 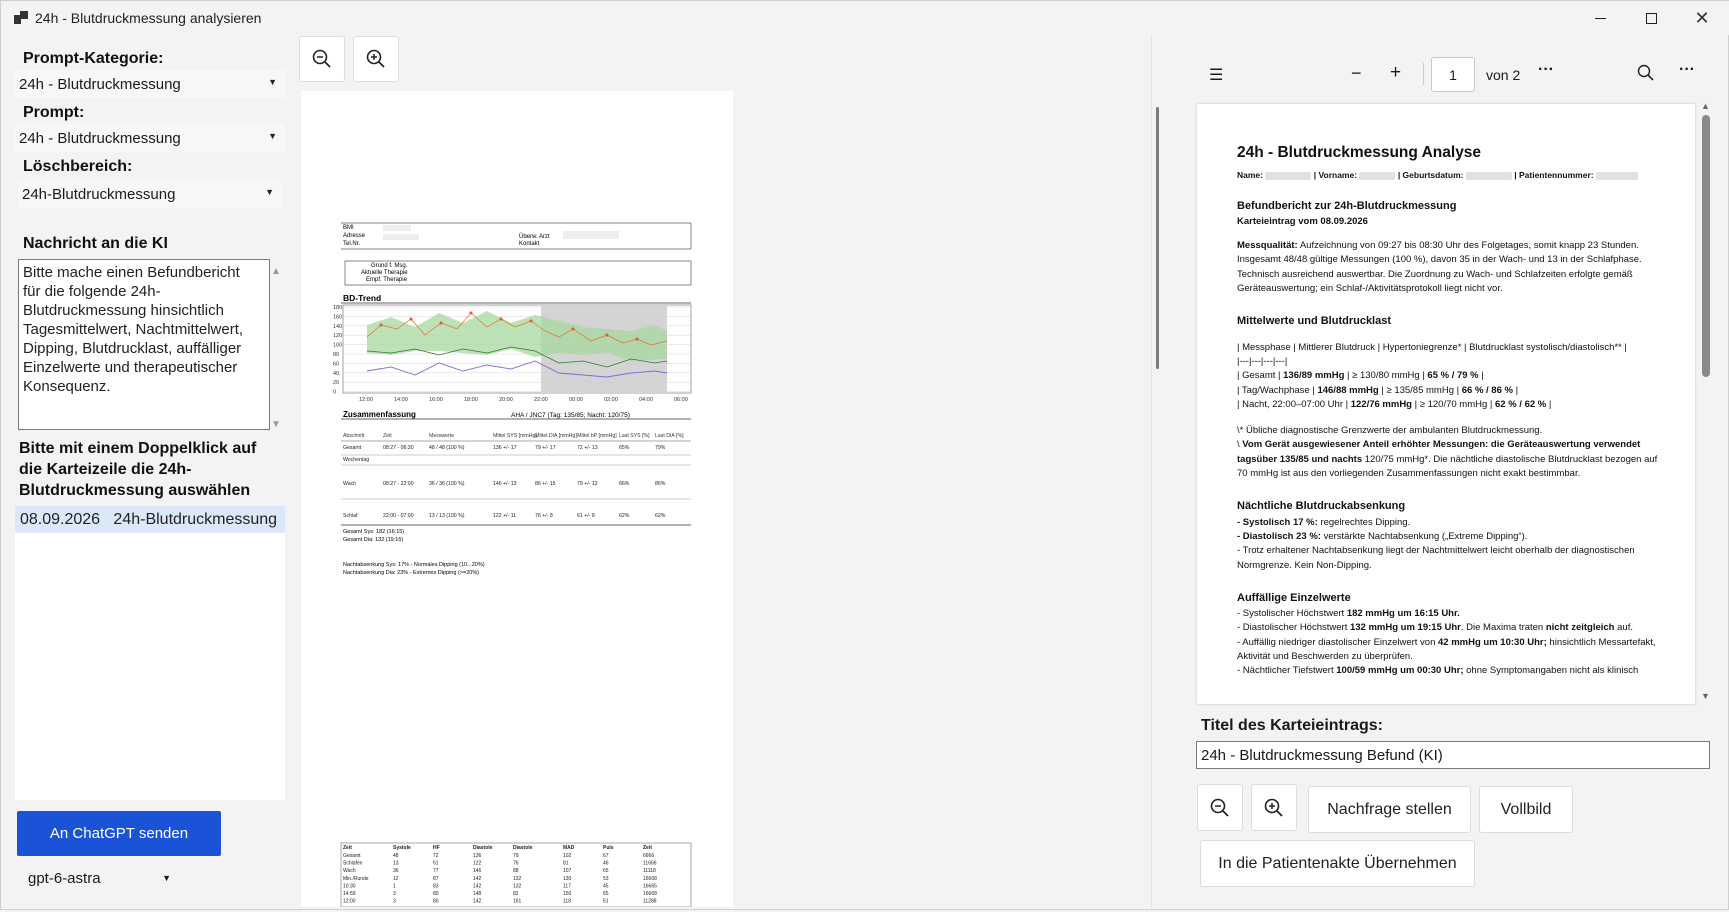 I want to click on doc-bmi: BMI, so click(x=348, y=228).